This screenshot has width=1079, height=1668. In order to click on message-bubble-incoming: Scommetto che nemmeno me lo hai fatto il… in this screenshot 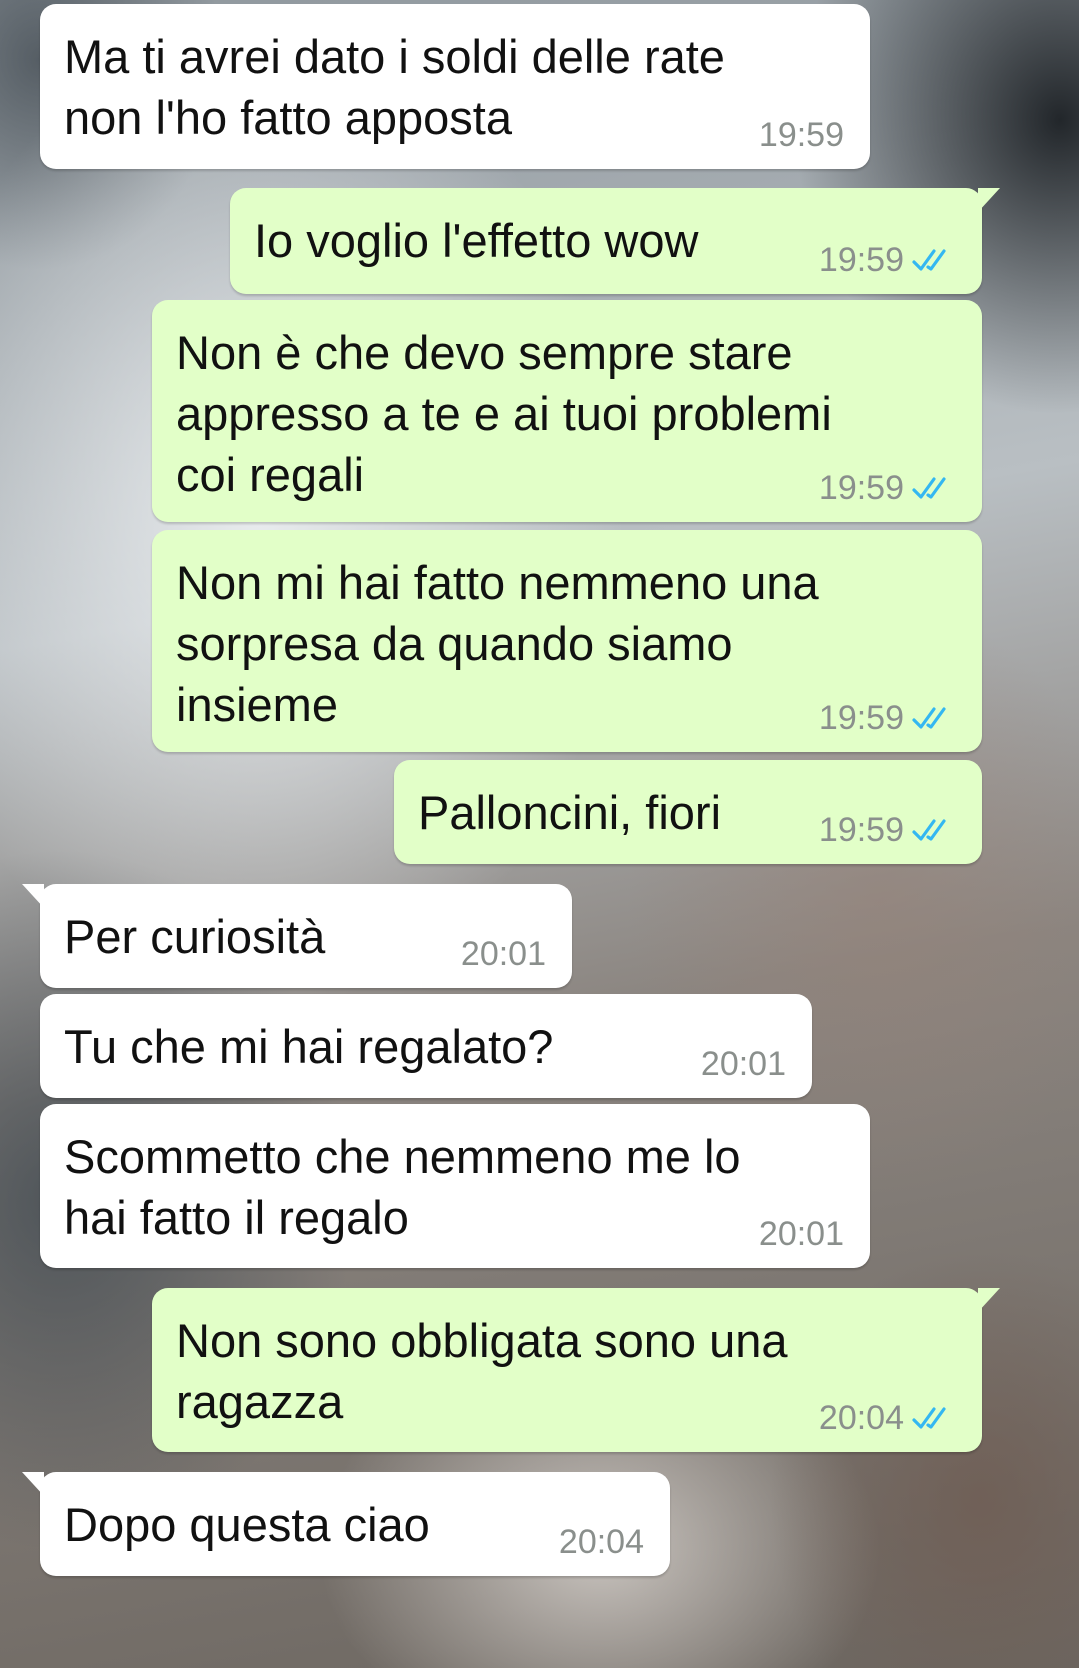, I will do `click(455, 1186)`.